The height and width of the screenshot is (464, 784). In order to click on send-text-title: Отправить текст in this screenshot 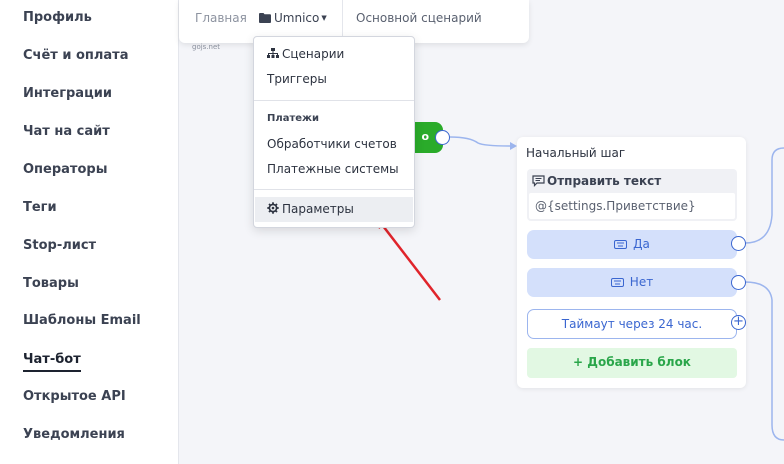, I will do `click(596, 181)`.